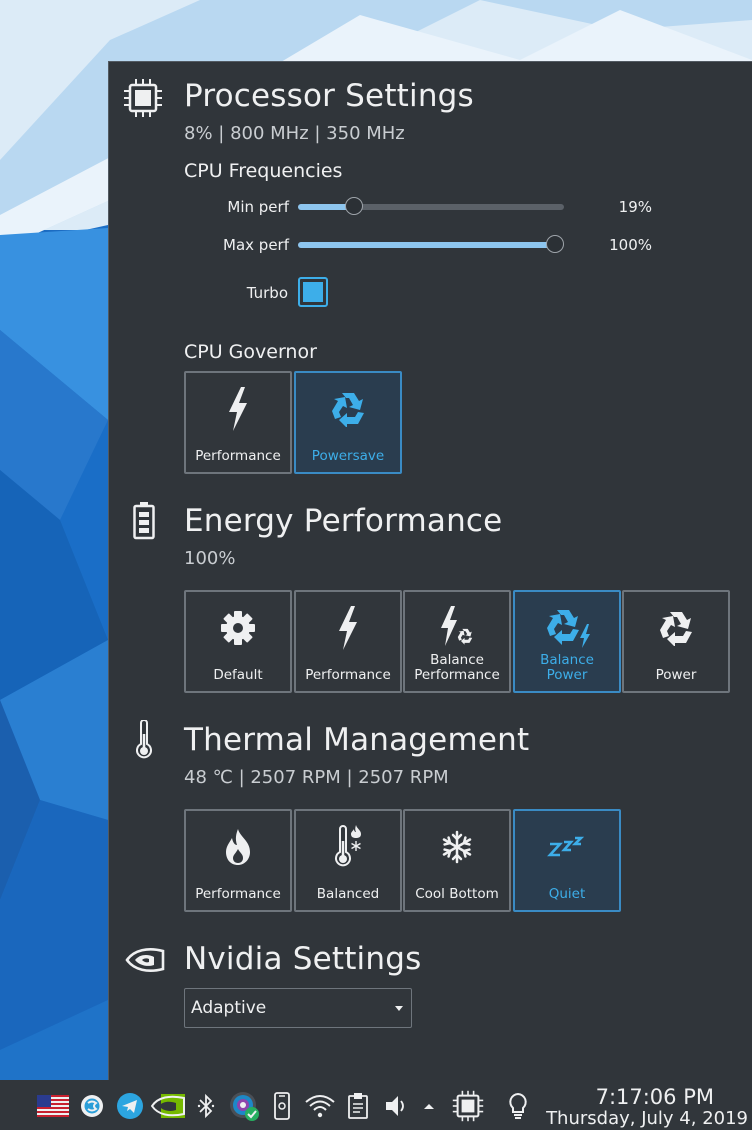  I want to click on thermal-balanced-label: Balanced, so click(348, 894).